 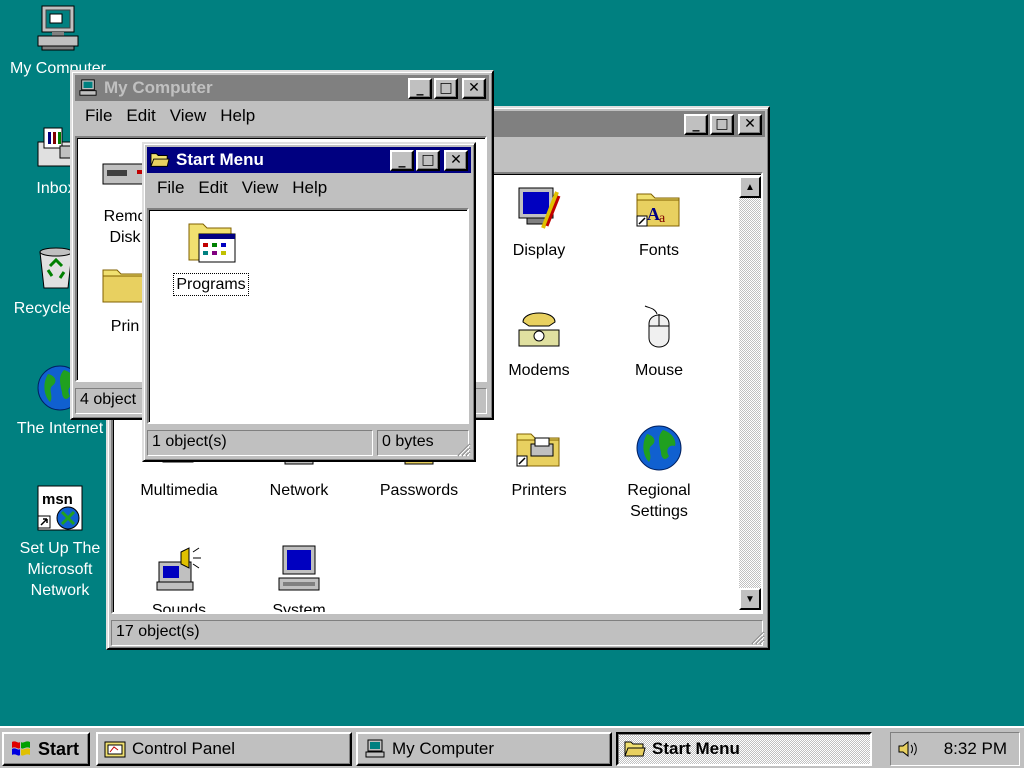 What do you see at coordinates (282, 88) in the screenshot?
I see `my-computer-titlebar: My Computer _ □ ✕` at bounding box center [282, 88].